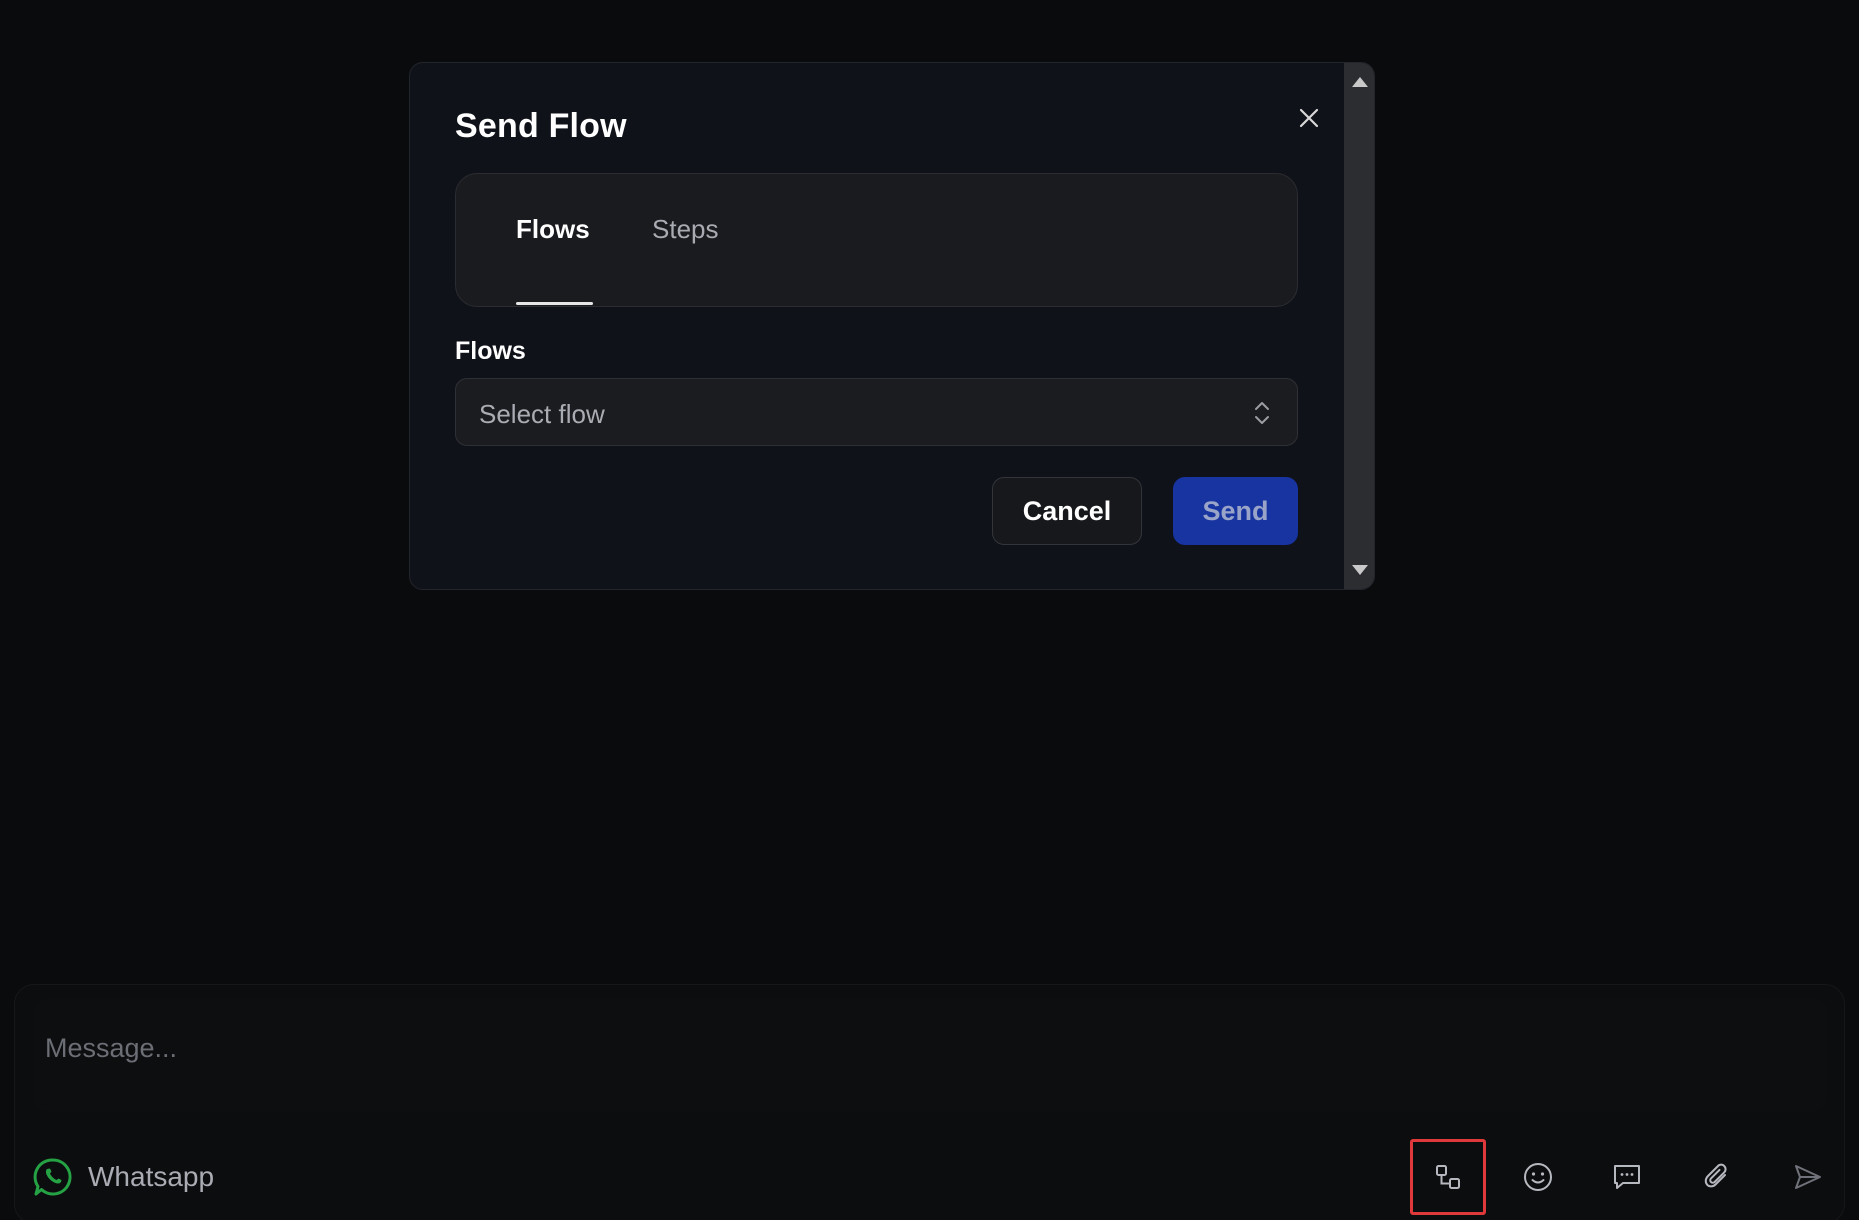 Image resolution: width=1859 pixels, height=1220 pixels. Describe the element at coordinates (1360, 570) in the screenshot. I see `scroll-down-arrow` at that location.